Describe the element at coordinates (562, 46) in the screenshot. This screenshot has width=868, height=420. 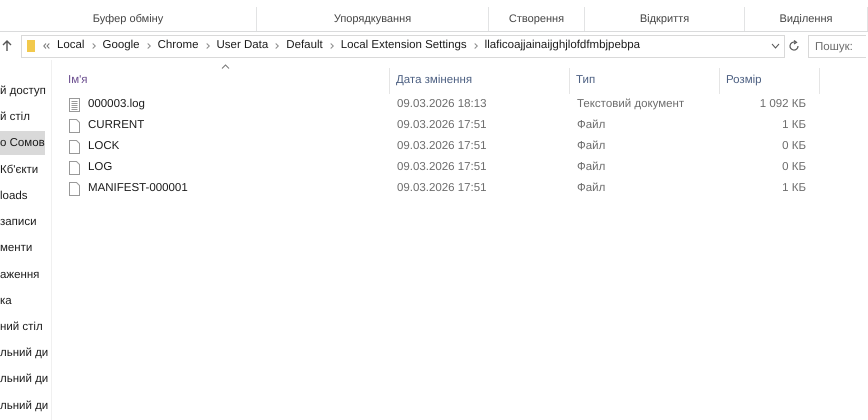
I see `breadcrumb-item: llaficoajjainaijghjlofdfmbjpebpa` at that location.